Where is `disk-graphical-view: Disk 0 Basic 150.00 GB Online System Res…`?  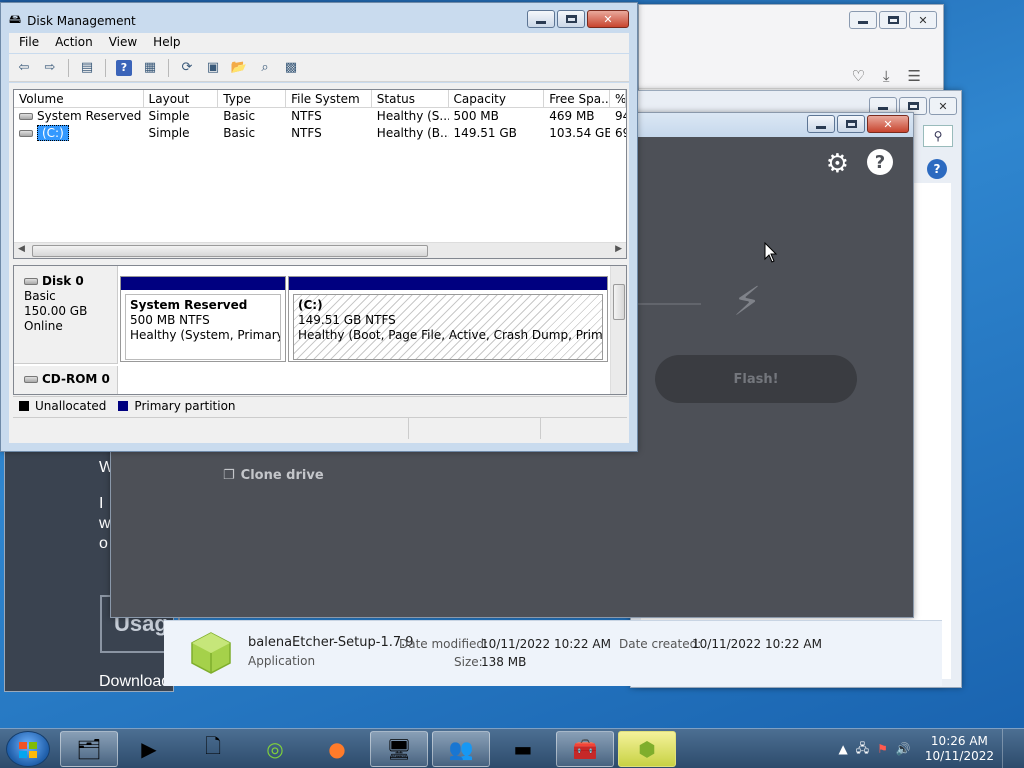
disk-graphical-view: Disk 0 Basic 150.00 GB Online System Res… is located at coordinates (320, 330).